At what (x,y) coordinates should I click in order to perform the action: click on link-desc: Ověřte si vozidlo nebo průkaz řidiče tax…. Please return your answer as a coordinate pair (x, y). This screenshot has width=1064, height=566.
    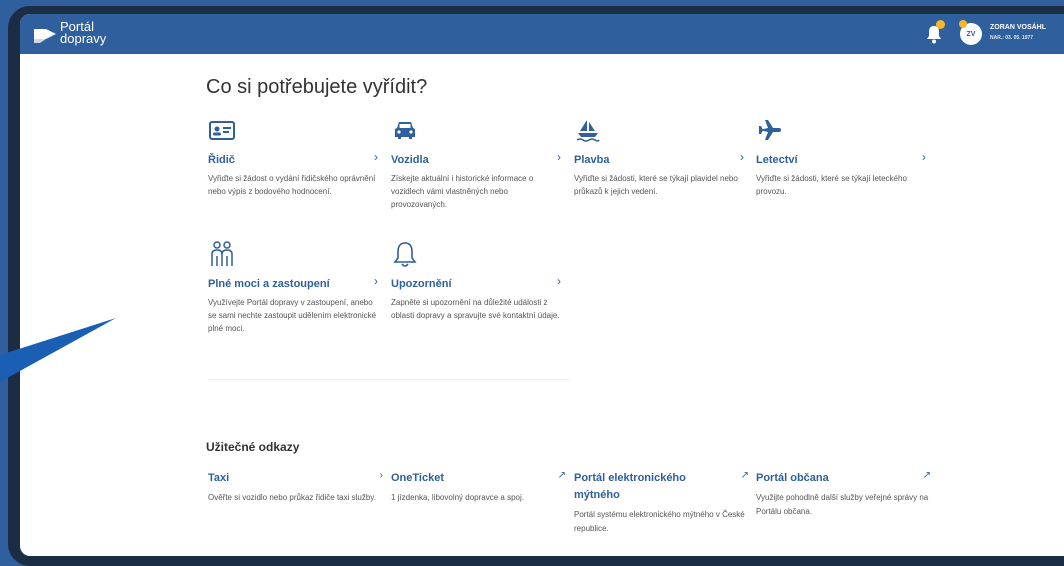
    Looking at the image, I should click on (292, 497).